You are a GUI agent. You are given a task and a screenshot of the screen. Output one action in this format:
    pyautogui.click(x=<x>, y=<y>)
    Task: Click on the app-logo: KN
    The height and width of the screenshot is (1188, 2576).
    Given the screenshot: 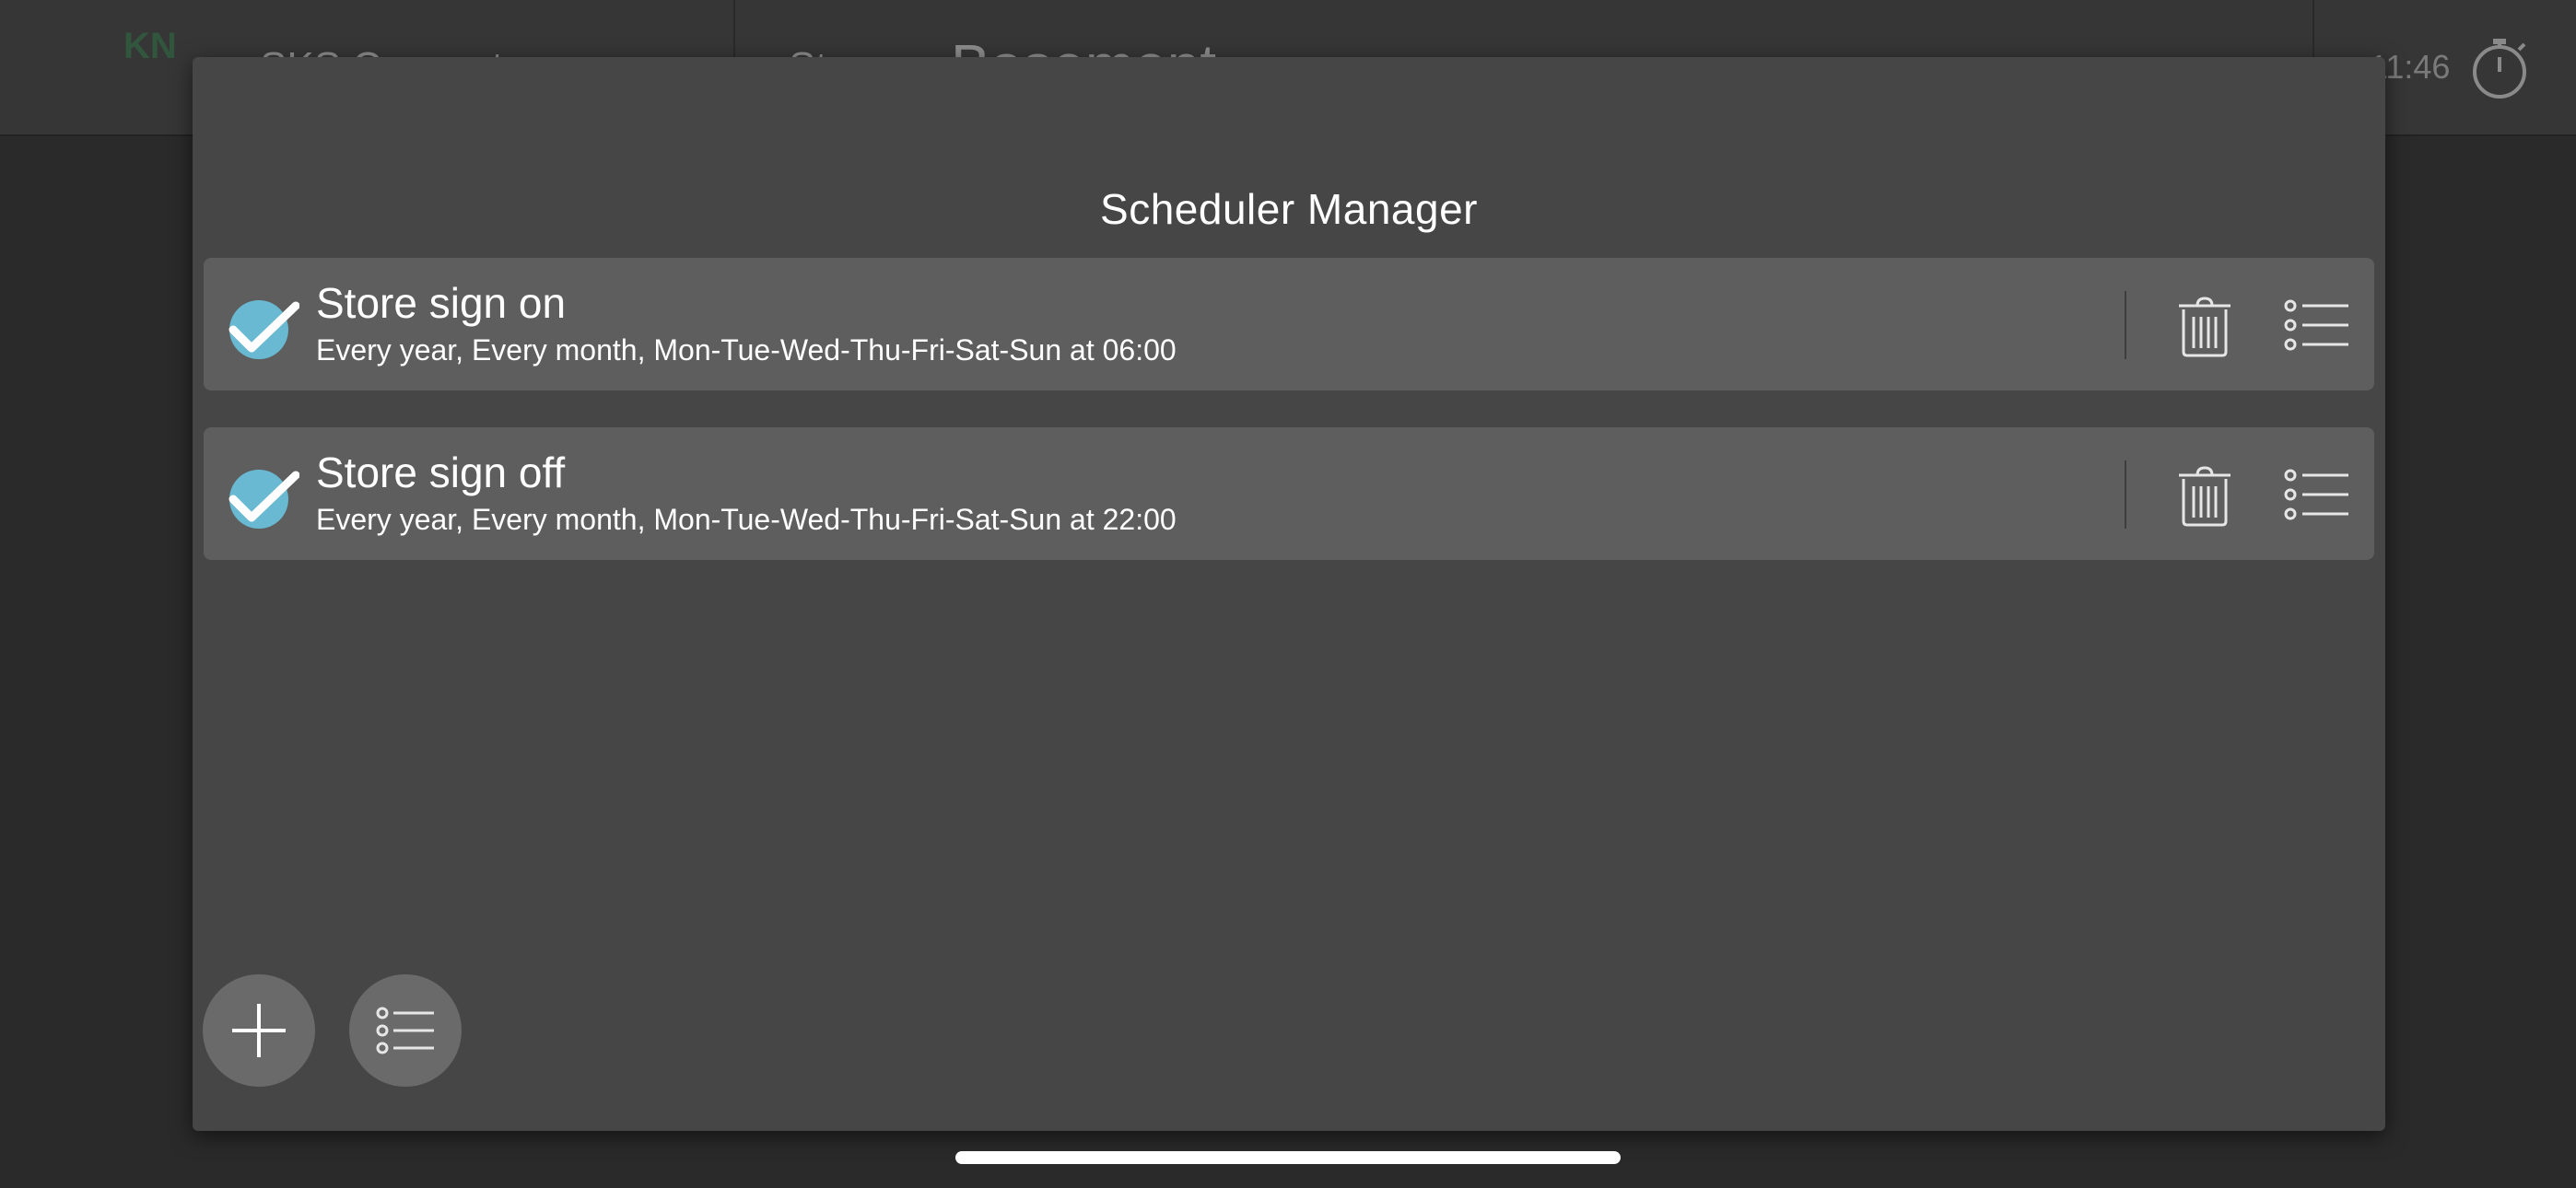 What is the action you would take?
    pyautogui.click(x=150, y=46)
    